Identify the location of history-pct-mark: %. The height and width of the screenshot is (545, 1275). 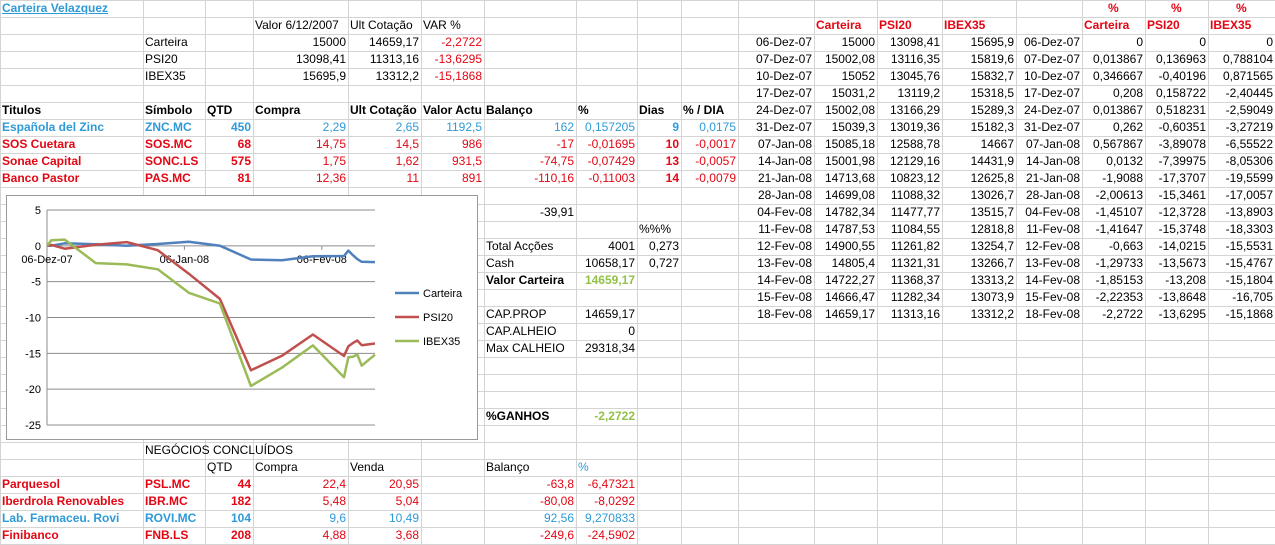
(1241, 8).